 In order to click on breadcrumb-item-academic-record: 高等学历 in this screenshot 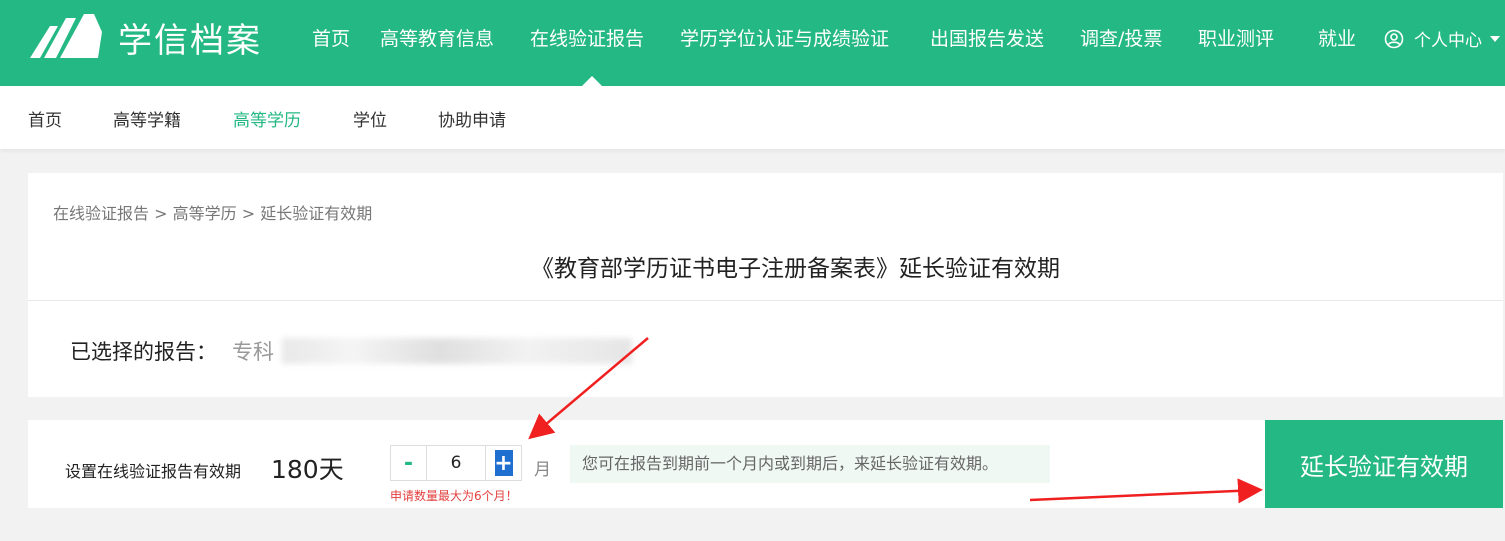, I will do `click(205, 213)`.